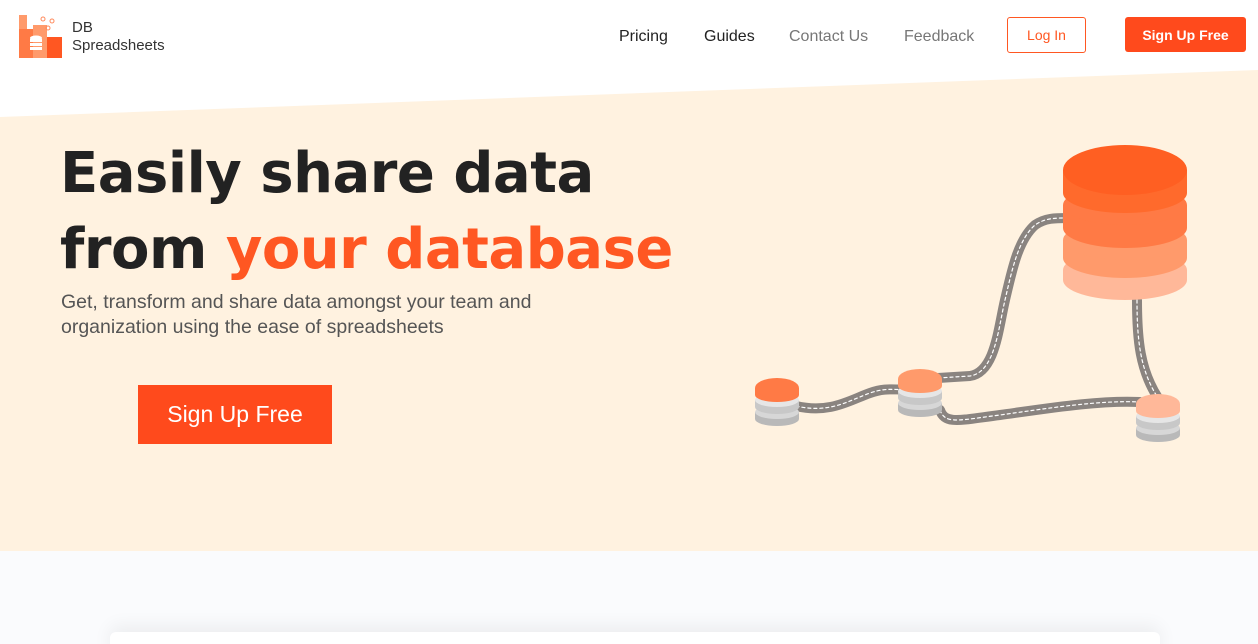 The image size is (1258, 644). I want to click on db-spreadsheets-logo-icon, so click(41, 37).